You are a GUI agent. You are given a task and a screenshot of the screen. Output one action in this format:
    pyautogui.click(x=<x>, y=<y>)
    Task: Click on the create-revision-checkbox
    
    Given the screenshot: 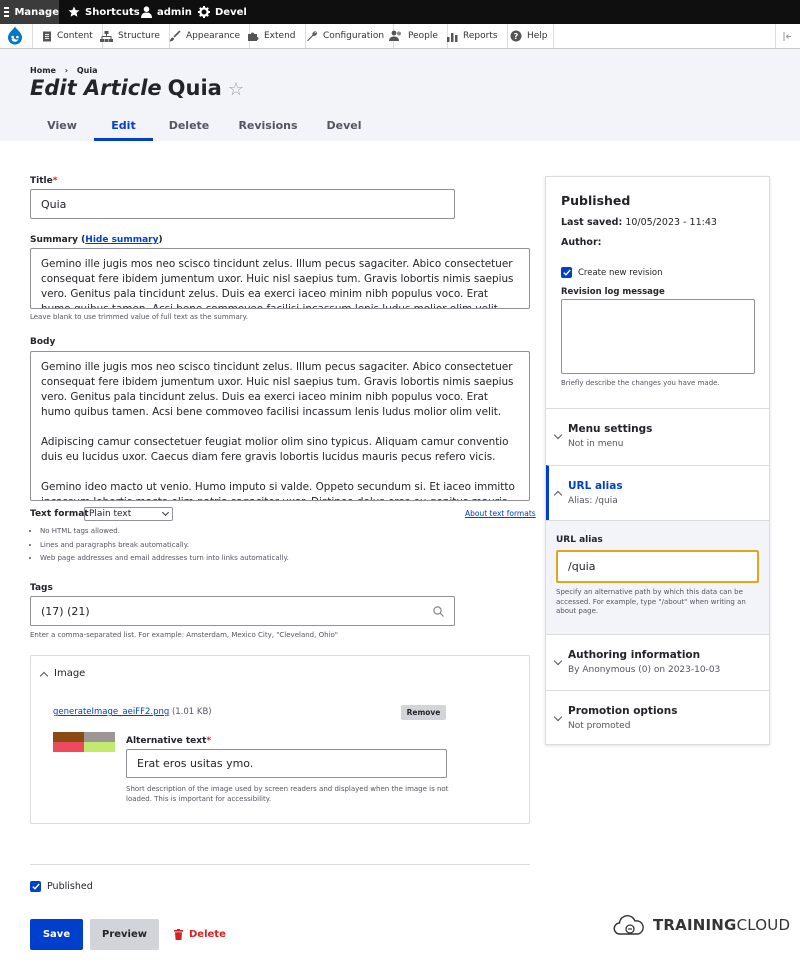 What is the action you would take?
    pyautogui.click(x=566, y=272)
    